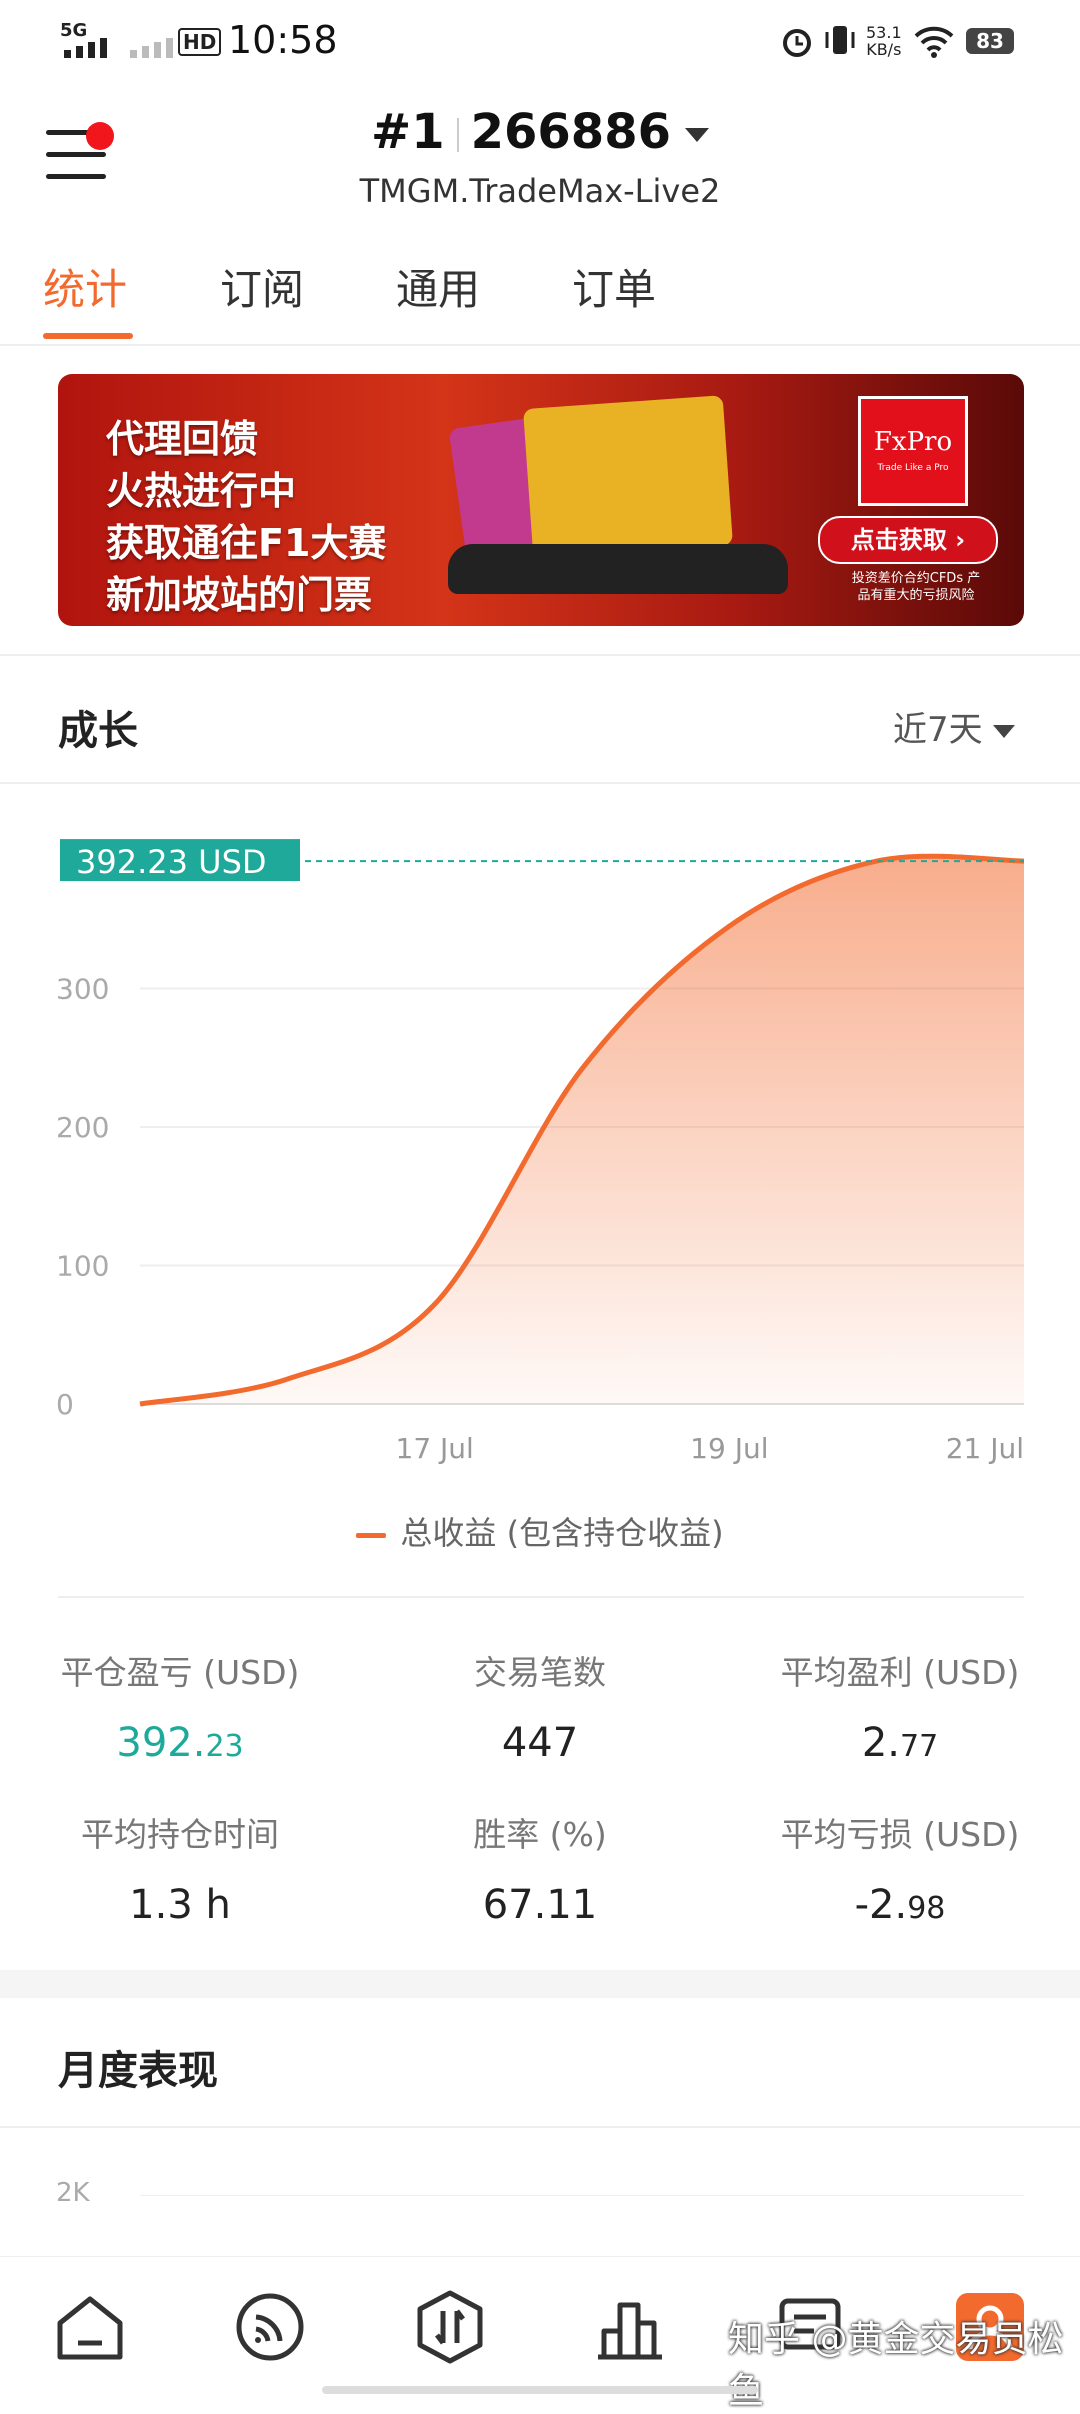 This screenshot has width=1080, height=2414. What do you see at coordinates (896, 2365) in the screenshot?
I see `watermark: 知乎 @黄金交易员松鱼` at bounding box center [896, 2365].